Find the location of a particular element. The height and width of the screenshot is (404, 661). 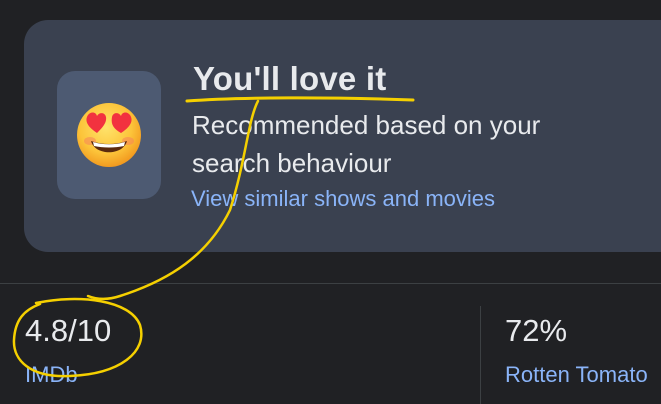

imdb-score: 4.8/10 is located at coordinates (68, 330).